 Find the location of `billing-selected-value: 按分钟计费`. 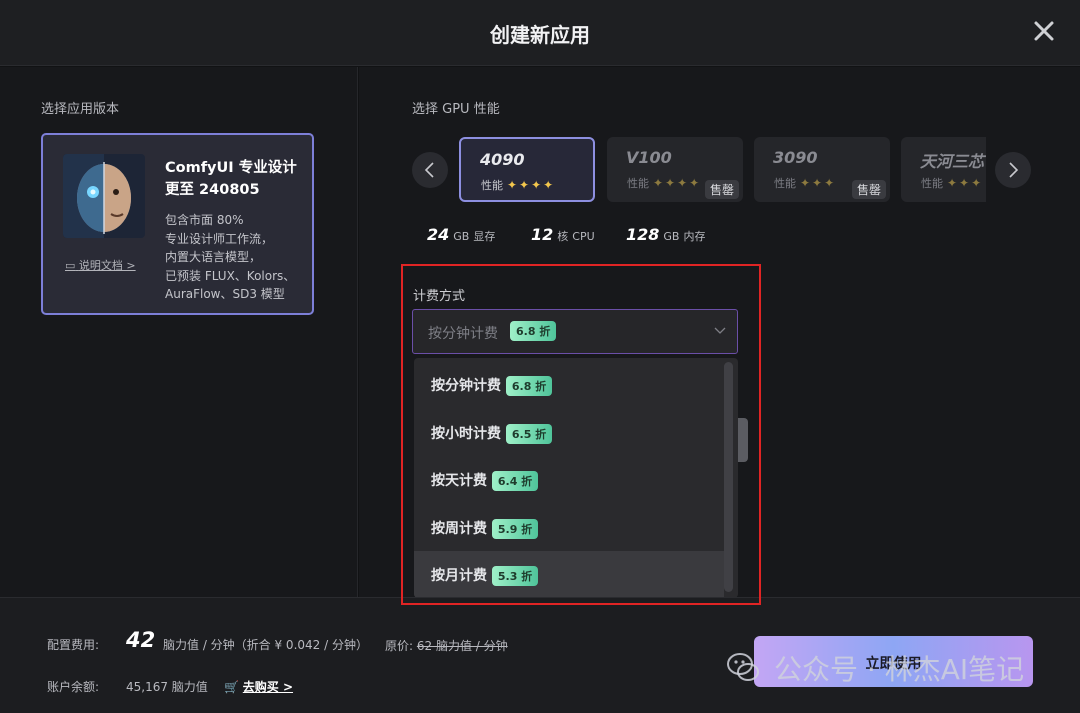

billing-selected-value: 按分钟计费 is located at coordinates (463, 334).